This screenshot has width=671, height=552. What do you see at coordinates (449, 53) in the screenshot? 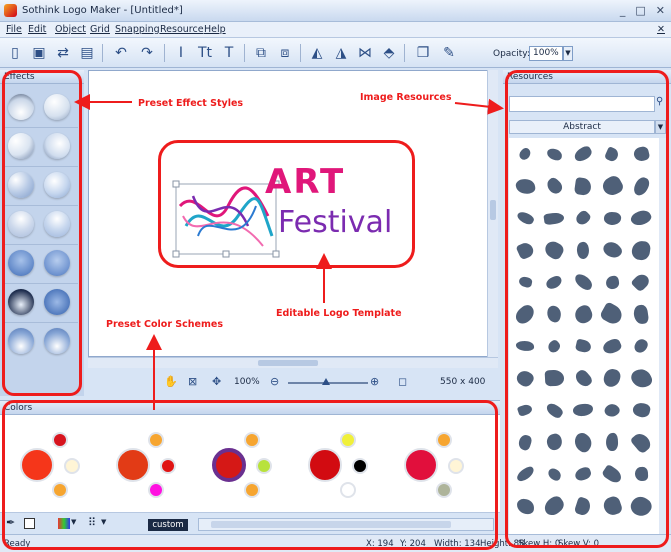
I see `paint-bucket-icon: ✎` at bounding box center [449, 53].